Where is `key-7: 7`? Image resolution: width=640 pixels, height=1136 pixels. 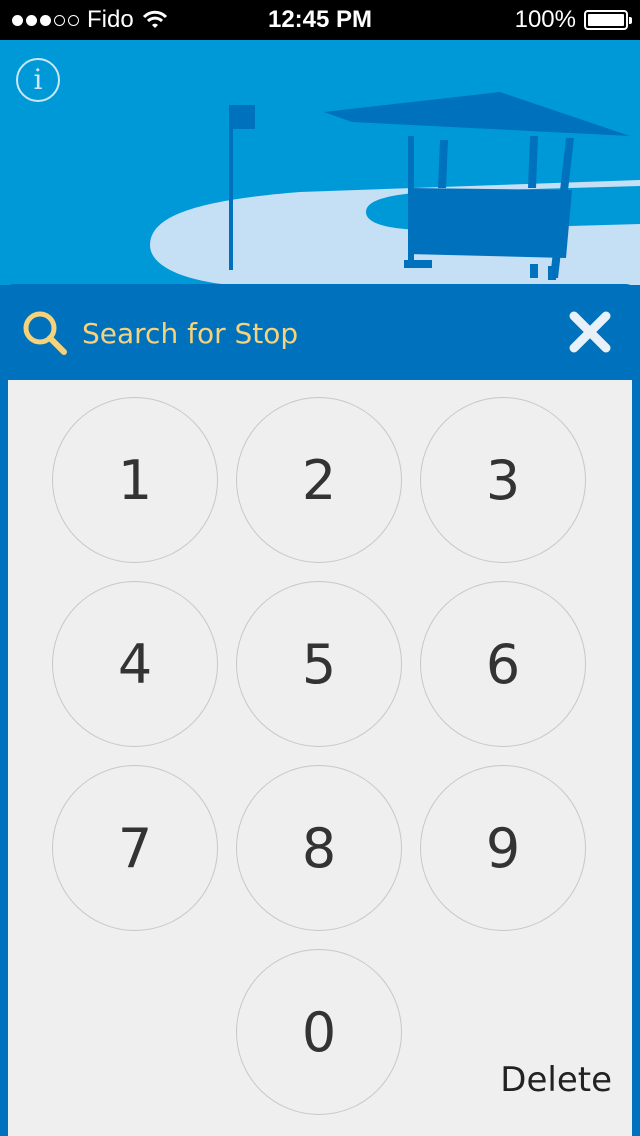 key-7: 7 is located at coordinates (135, 848).